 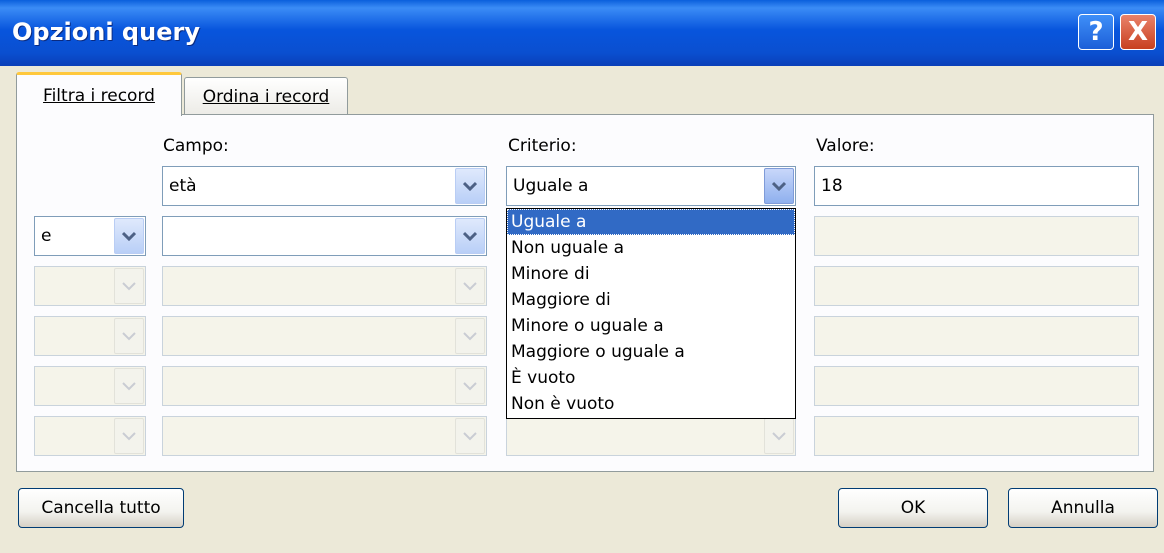 What do you see at coordinates (90, 236) in the screenshot?
I see `connector-select-row2: e` at bounding box center [90, 236].